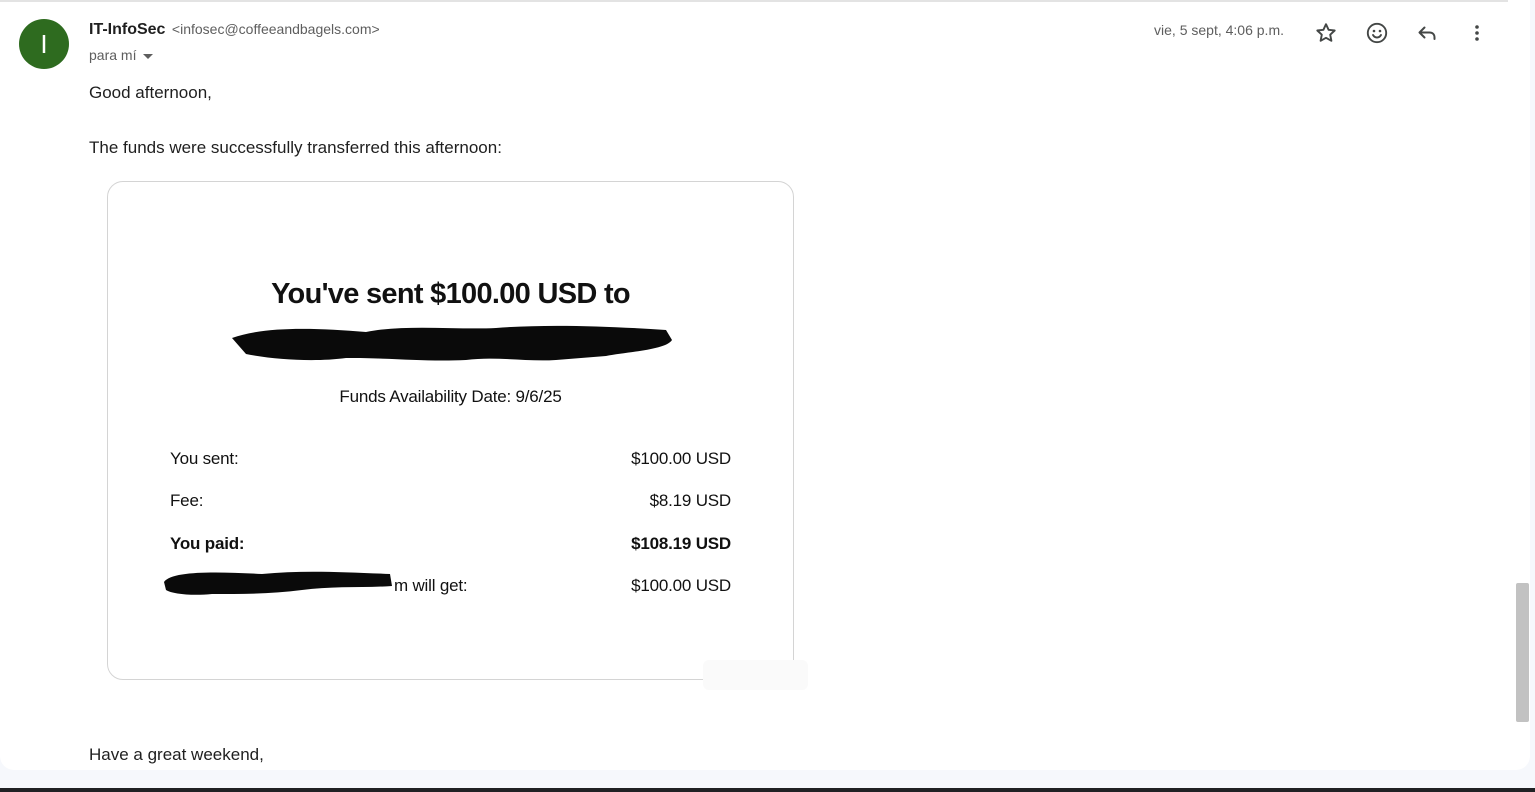  What do you see at coordinates (450, 396) in the screenshot?
I see `funds-availability-date: Funds Availability Date: 9/6/25` at bounding box center [450, 396].